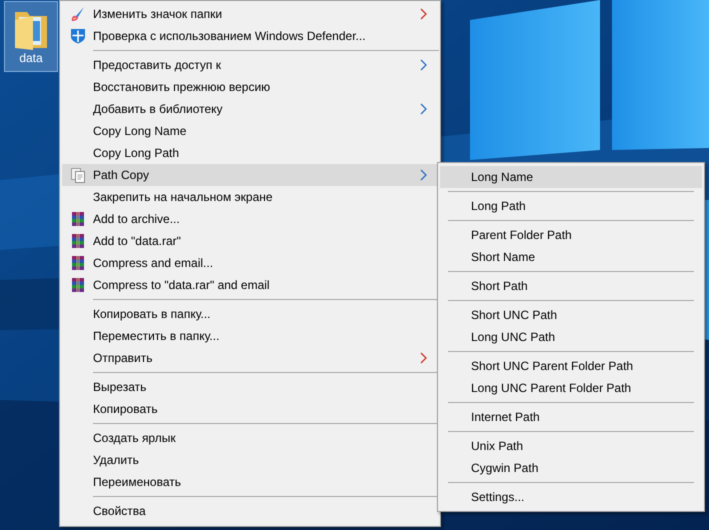 Image resolution: width=709 pixels, height=530 pixels. What do you see at coordinates (250, 153) in the screenshot?
I see `menu-item: Copy Long Path` at bounding box center [250, 153].